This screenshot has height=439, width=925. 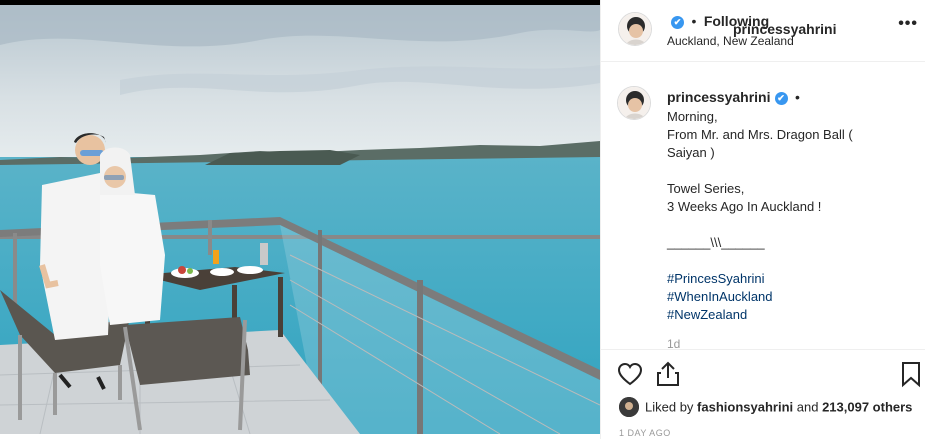 I want to click on liked-by-middle: and, so click(x=807, y=407).